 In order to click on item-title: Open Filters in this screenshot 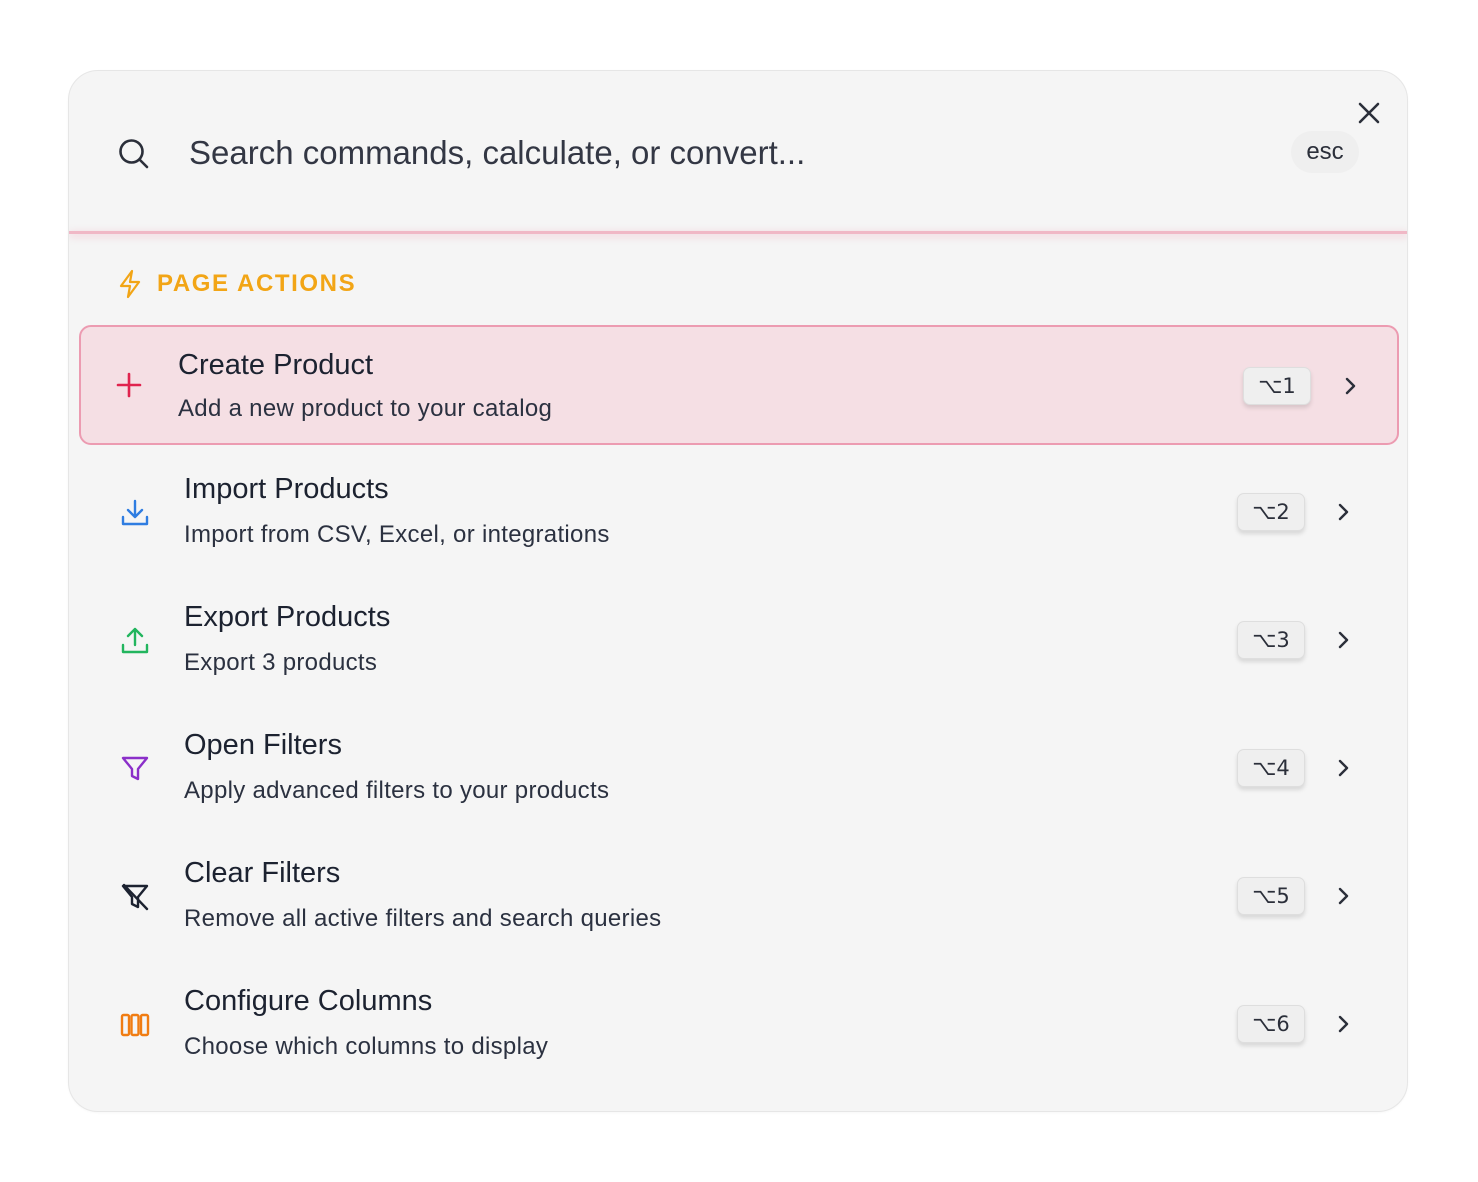, I will do `click(263, 745)`.